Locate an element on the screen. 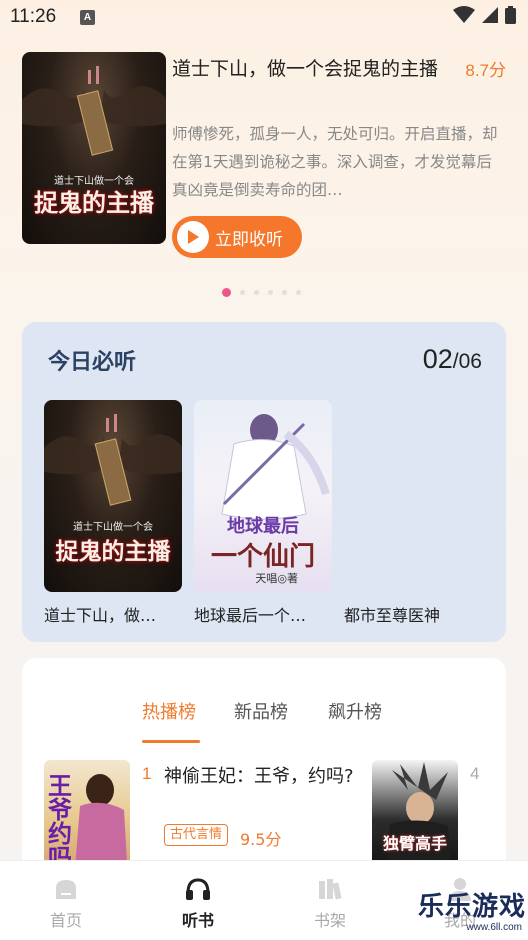 Image resolution: width=528 pixels, height=940 pixels. cover-swordsman-art is located at coordinates (275, 467).